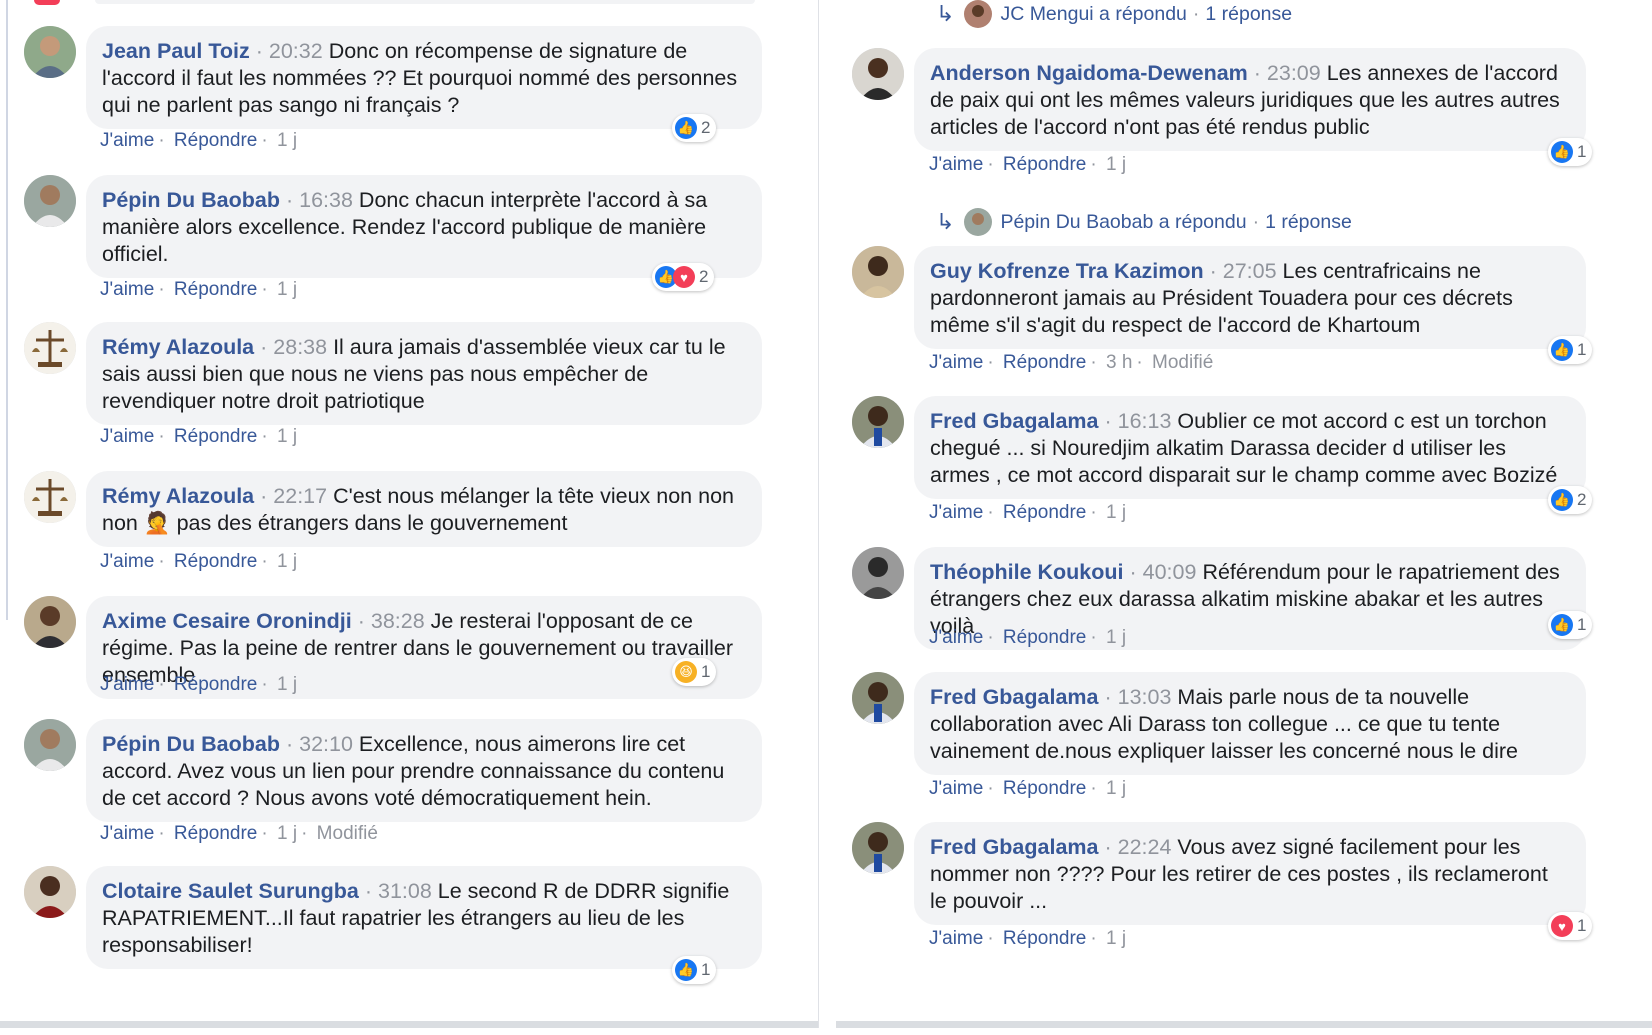  Describe the element at coordinates (176, 51) in the screenshot. I see `comment-author: Jean Paul Toiz` at that location.